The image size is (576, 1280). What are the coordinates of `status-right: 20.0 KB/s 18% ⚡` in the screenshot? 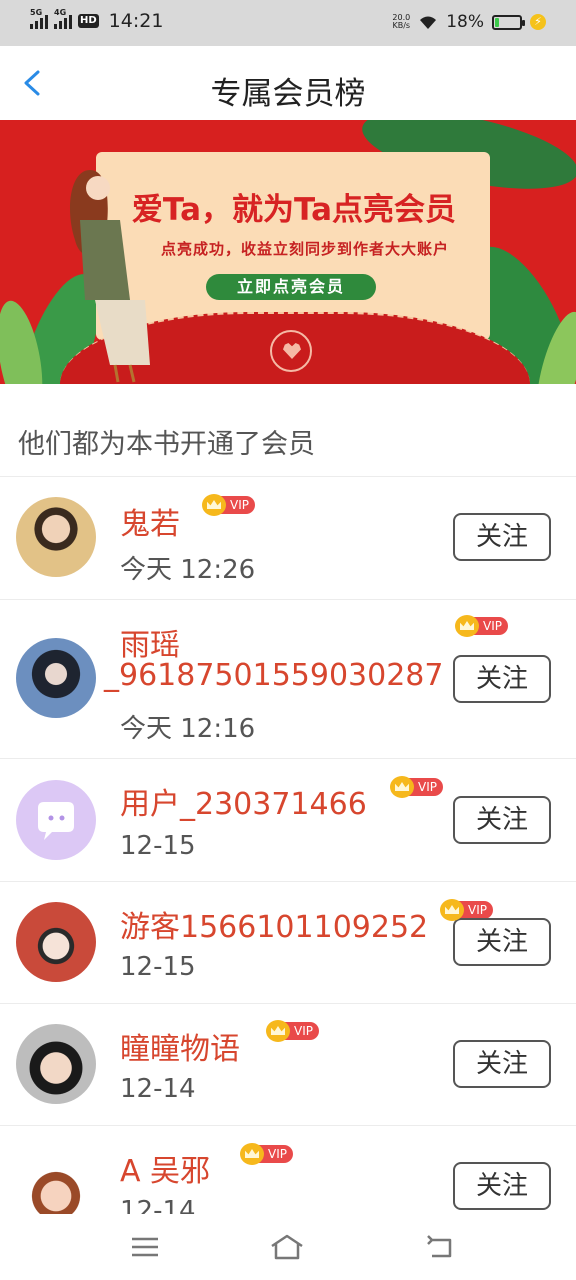 It's located at (469, 22).